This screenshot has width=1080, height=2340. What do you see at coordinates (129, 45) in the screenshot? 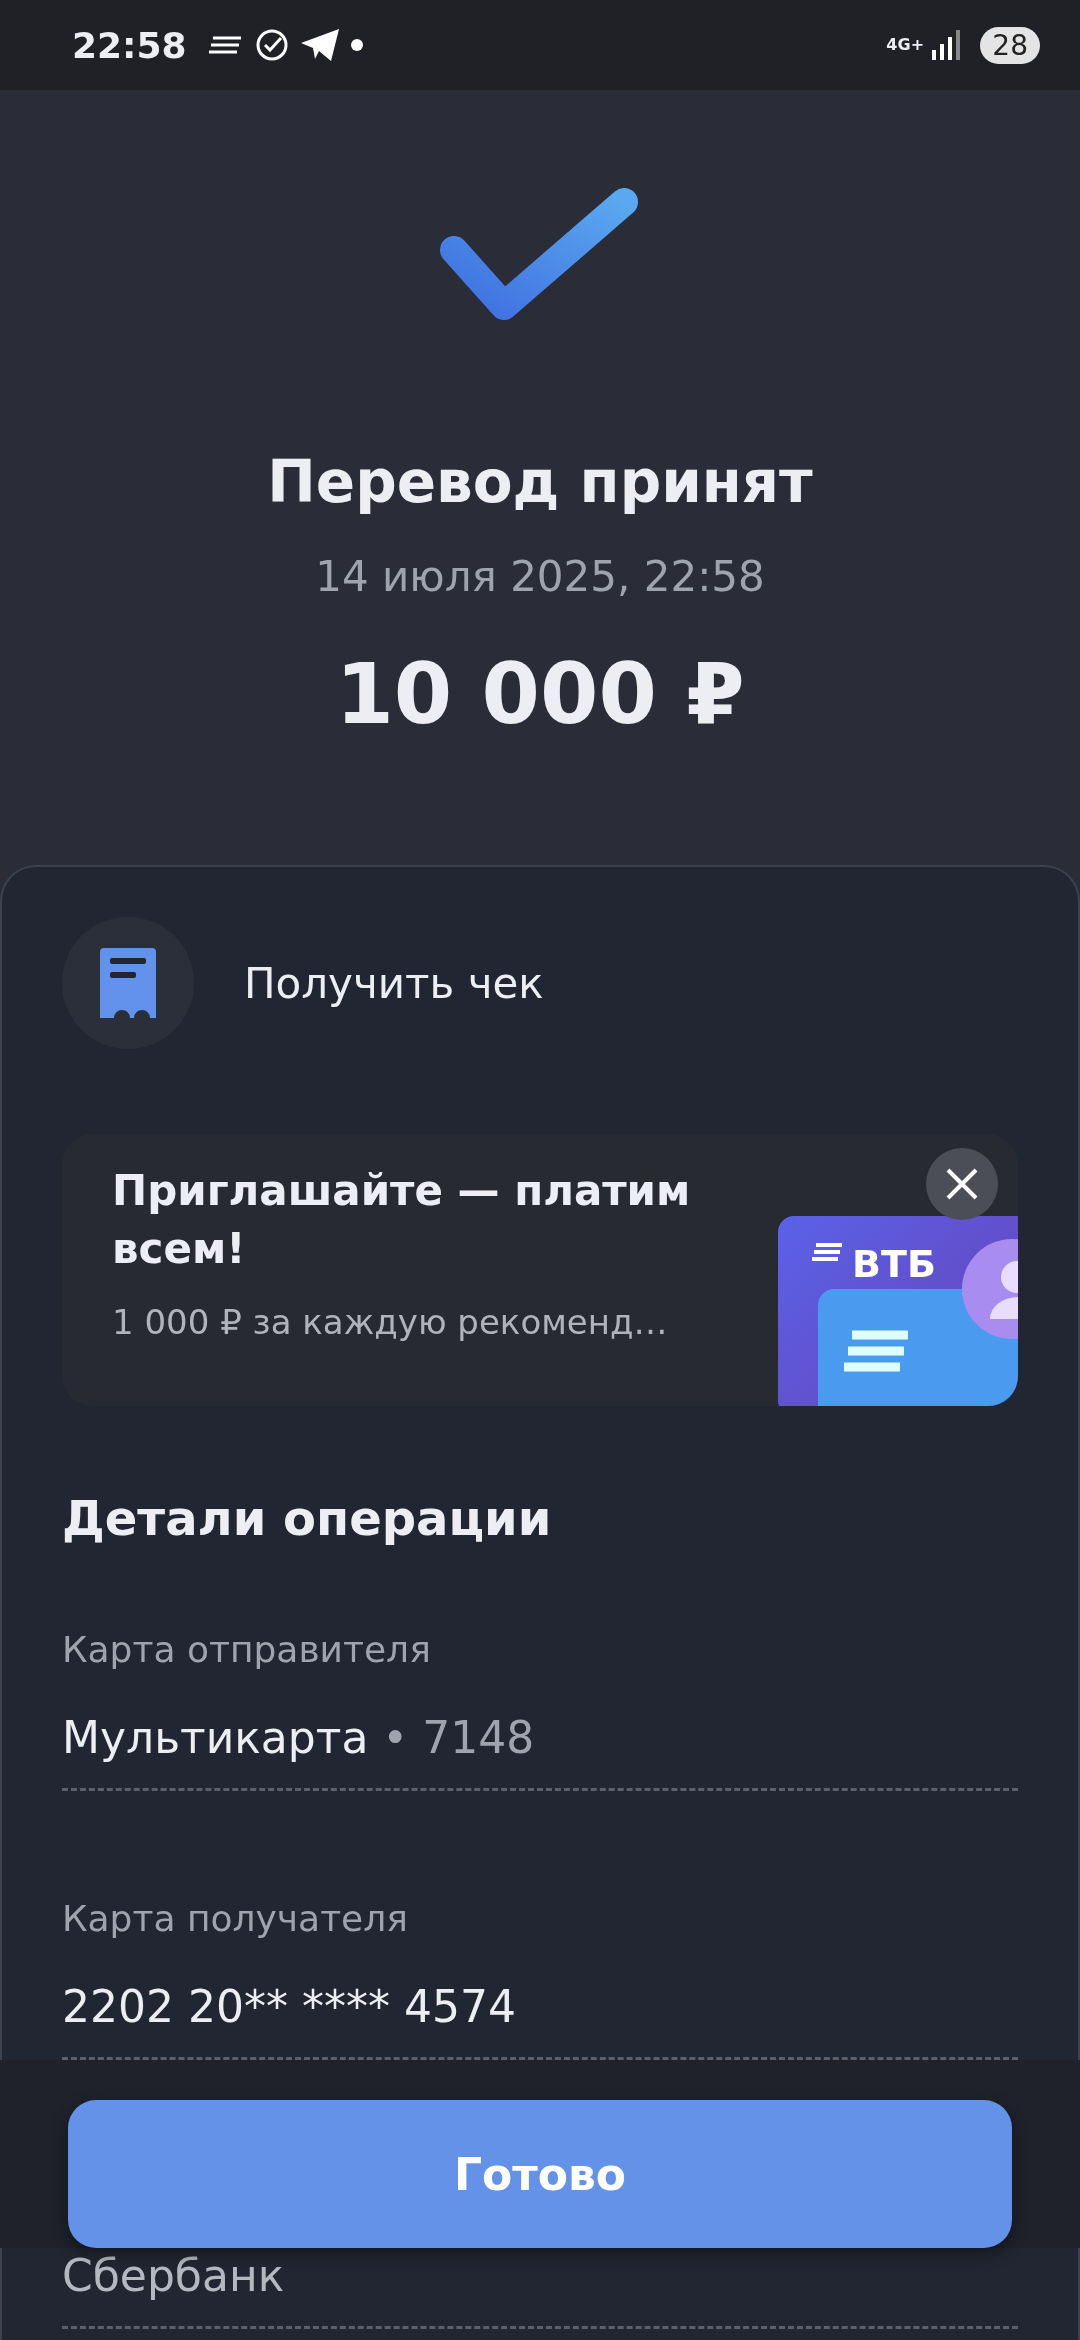
I see `status-time: 22:58` at bounding box center [129, 45].